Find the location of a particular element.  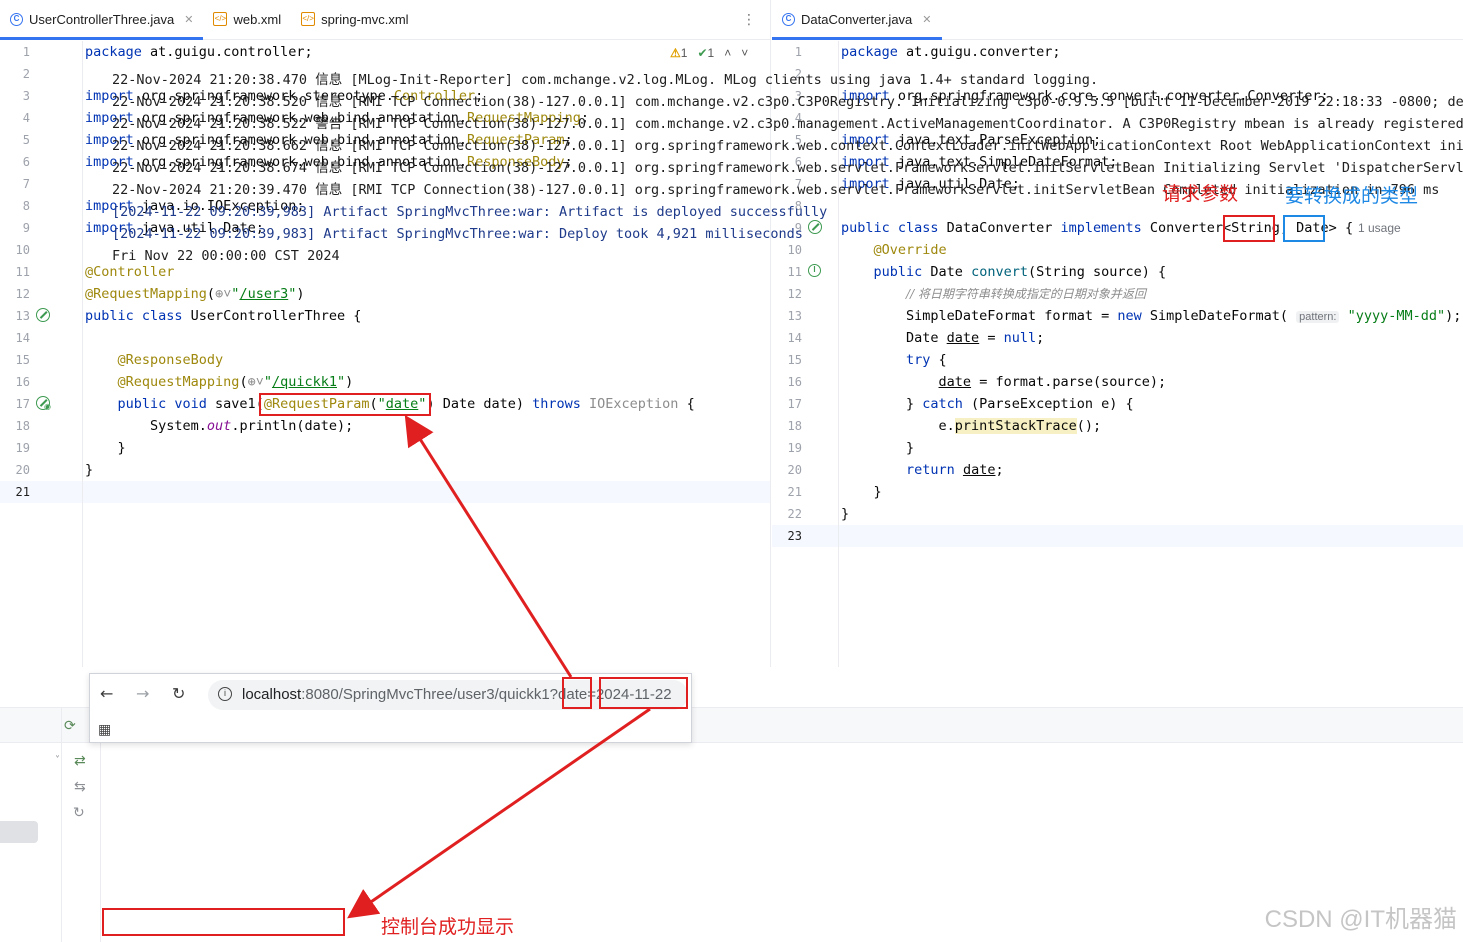

tab-web-xml: </> web.xml is located at coordinates (247, 19).